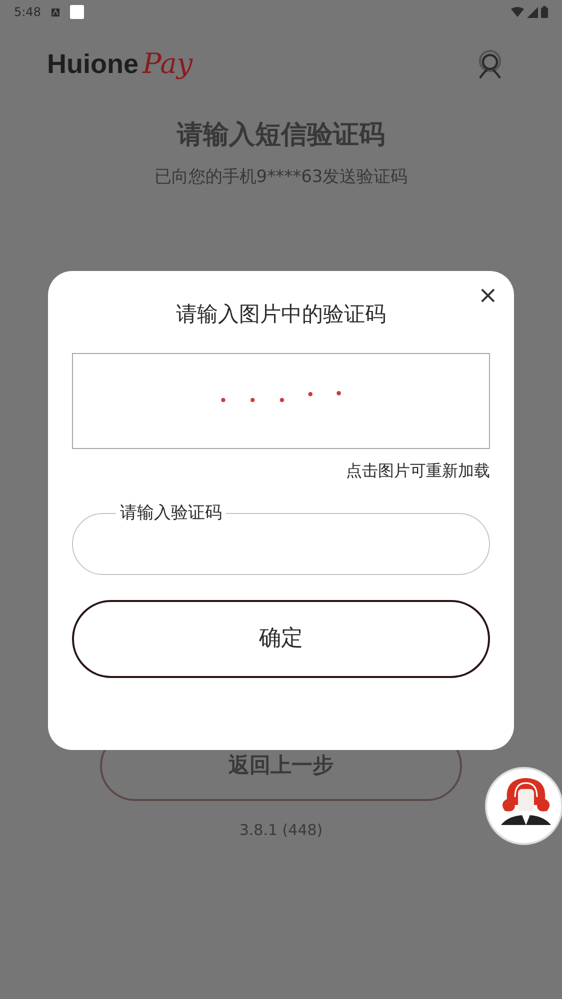 The image size is (562, 999). I want to click on logo-word: Huione, so click(92, 64).